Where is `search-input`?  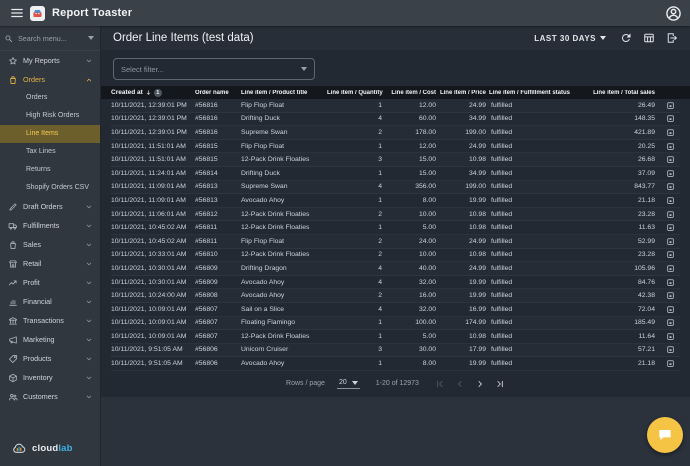 search-input is located at coordinates (50, 38).